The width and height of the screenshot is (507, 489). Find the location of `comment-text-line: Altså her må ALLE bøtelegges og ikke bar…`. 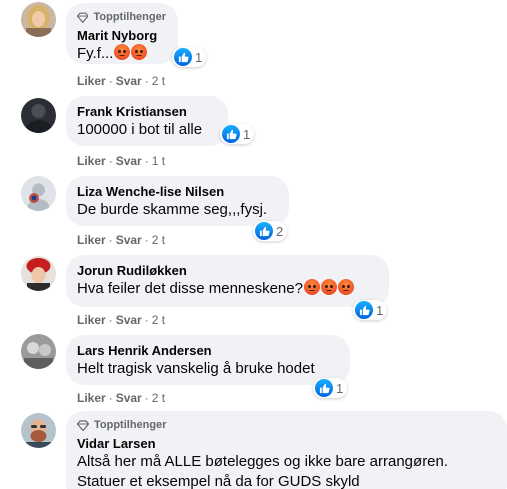

comment-text-line: Altså her må ALLE bøtelegges og ikke bar… is located at coordinates (263, 461).